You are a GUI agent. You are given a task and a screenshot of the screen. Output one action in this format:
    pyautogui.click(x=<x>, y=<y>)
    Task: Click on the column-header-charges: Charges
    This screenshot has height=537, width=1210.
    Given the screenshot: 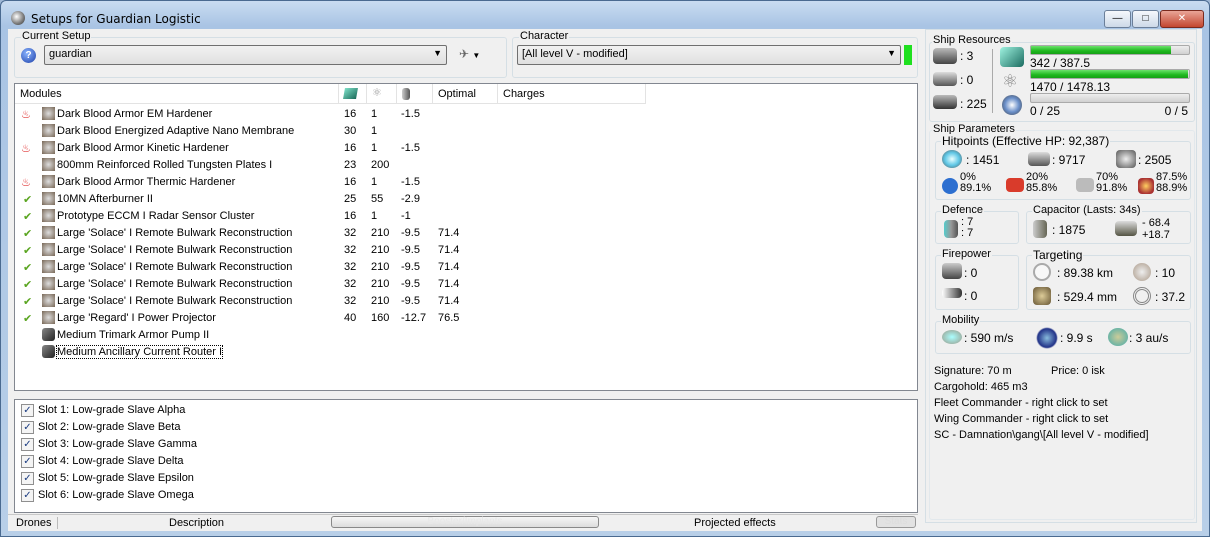 What is the action you would take?
    pyautogui.click(x=572, y=94)
    